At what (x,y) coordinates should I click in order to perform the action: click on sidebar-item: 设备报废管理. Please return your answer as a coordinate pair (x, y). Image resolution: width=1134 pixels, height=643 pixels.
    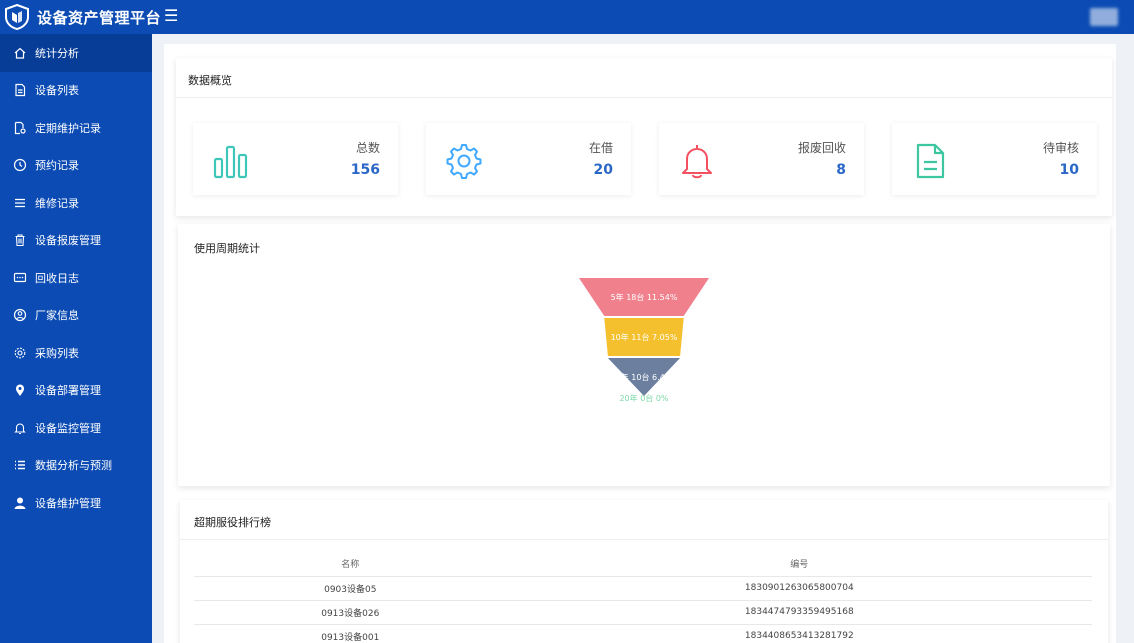
    Looking at the image, I should click on (76, 241).